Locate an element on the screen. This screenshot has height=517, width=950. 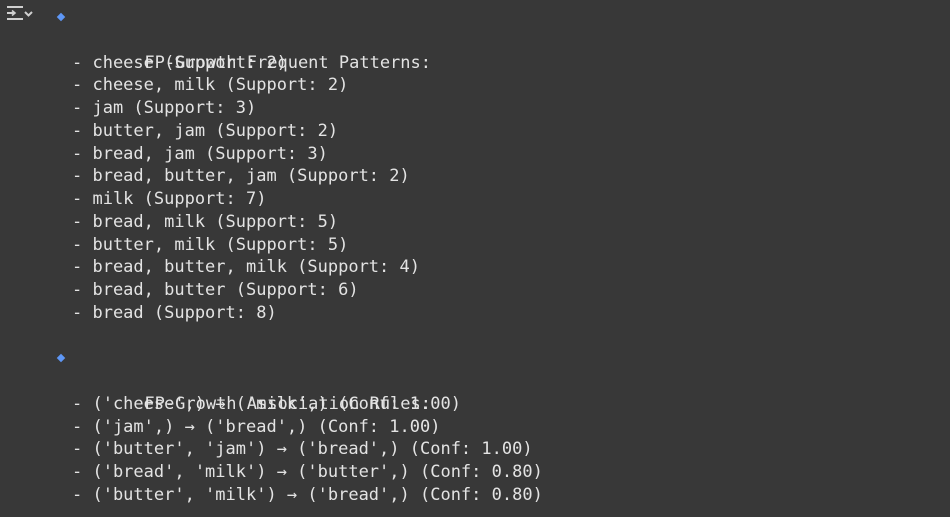
list-item: - bread (Support: 8) is located at coordinates (174, 312).